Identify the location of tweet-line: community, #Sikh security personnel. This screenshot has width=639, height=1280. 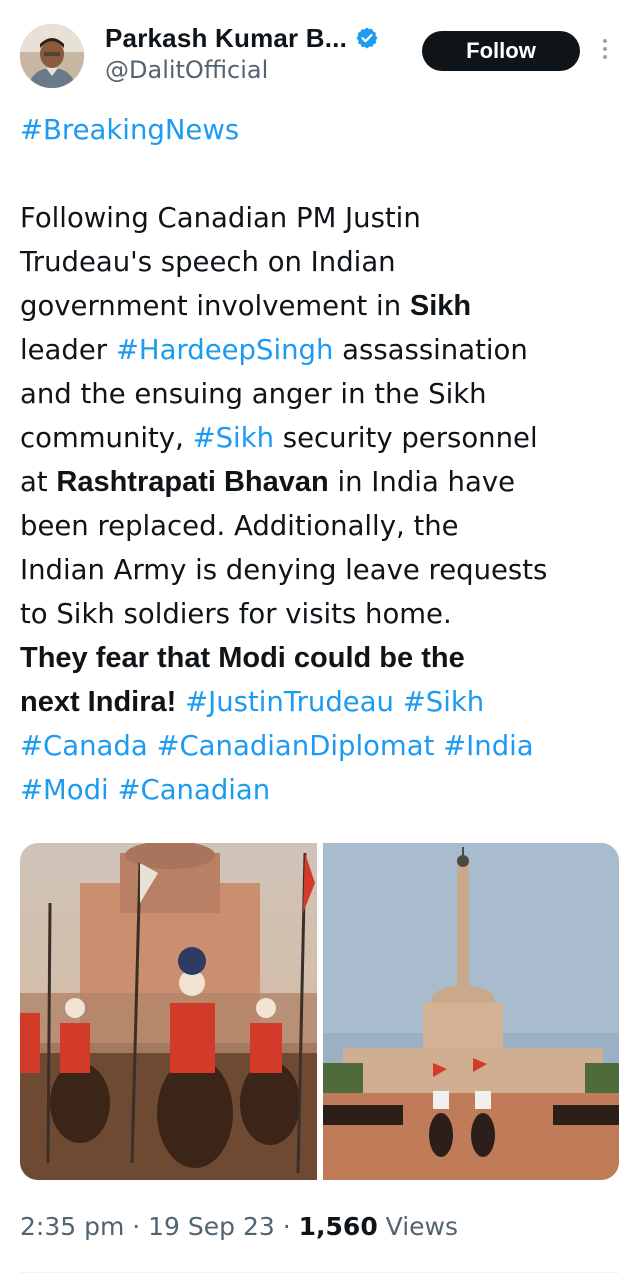
(320, 438).